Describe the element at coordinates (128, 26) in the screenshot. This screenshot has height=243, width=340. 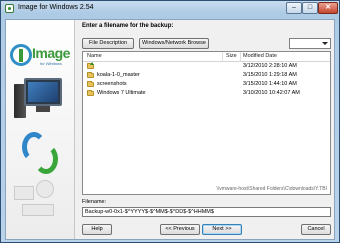
I see `filename-prompt: Enter a filename for the backup:` at that location.